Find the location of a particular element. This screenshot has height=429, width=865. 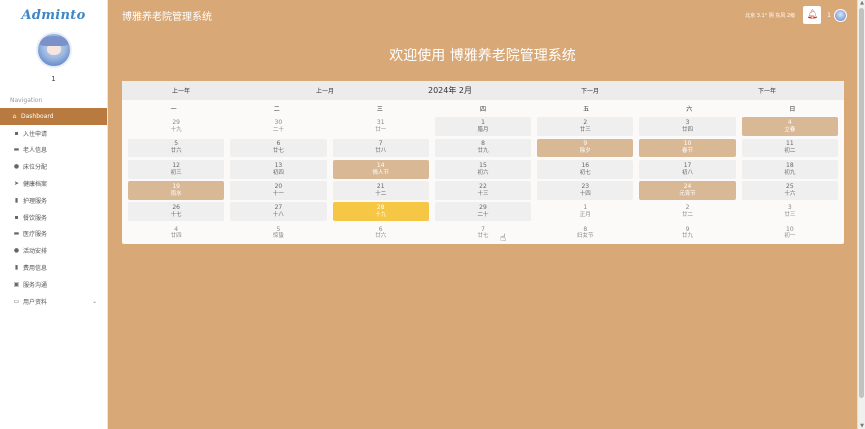

calendar-day: 3 廿三 is located at coordinates (790, 211).